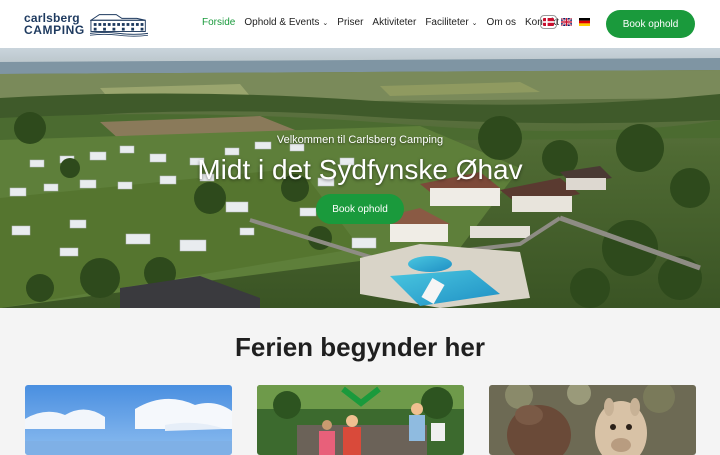 The height and width of the screenshot is (455, 720). I want to click on card-image-family, so click(360, 420).